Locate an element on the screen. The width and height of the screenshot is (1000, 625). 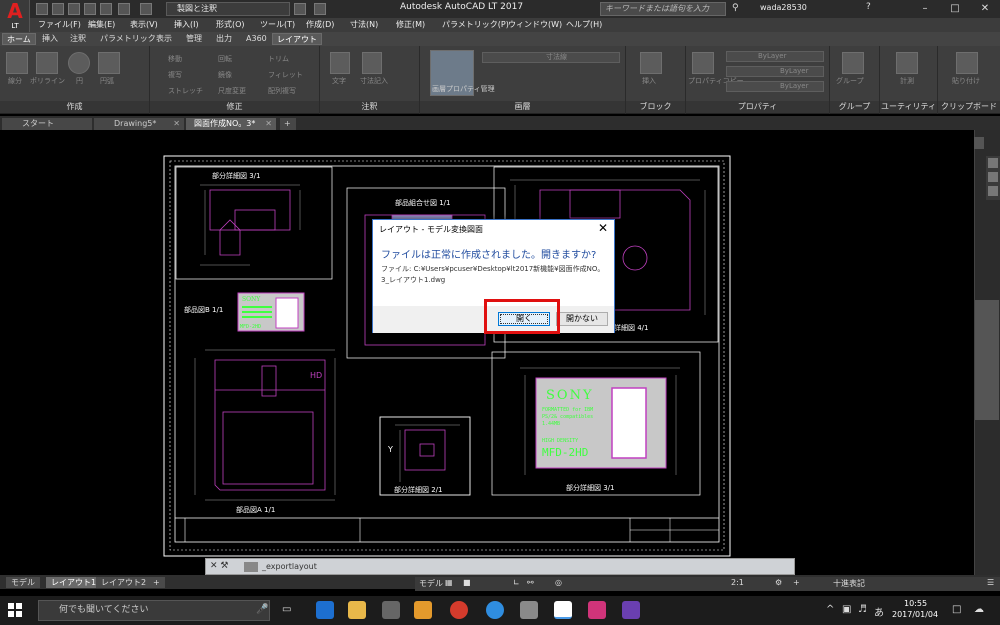
lineweight-dropdown: ByLayer is located at coordinates (775, 86).